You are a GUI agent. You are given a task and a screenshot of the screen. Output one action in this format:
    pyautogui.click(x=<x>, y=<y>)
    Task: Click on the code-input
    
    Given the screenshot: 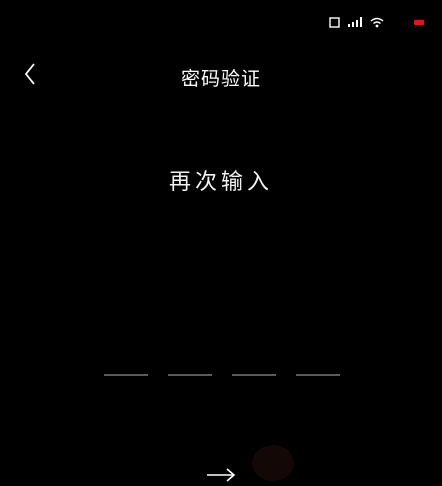 What is the action you would take?
    pyautogui.click(x=222, y=368)
    